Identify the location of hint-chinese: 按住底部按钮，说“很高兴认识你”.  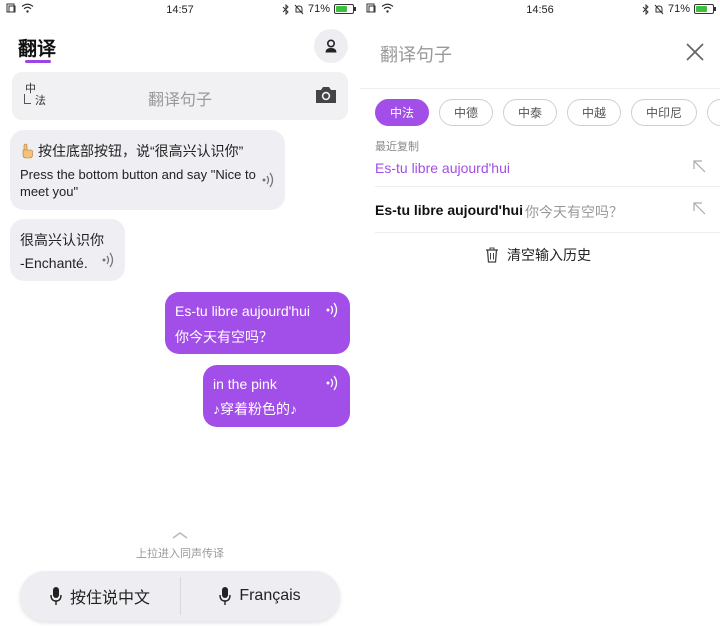
(141, 151).